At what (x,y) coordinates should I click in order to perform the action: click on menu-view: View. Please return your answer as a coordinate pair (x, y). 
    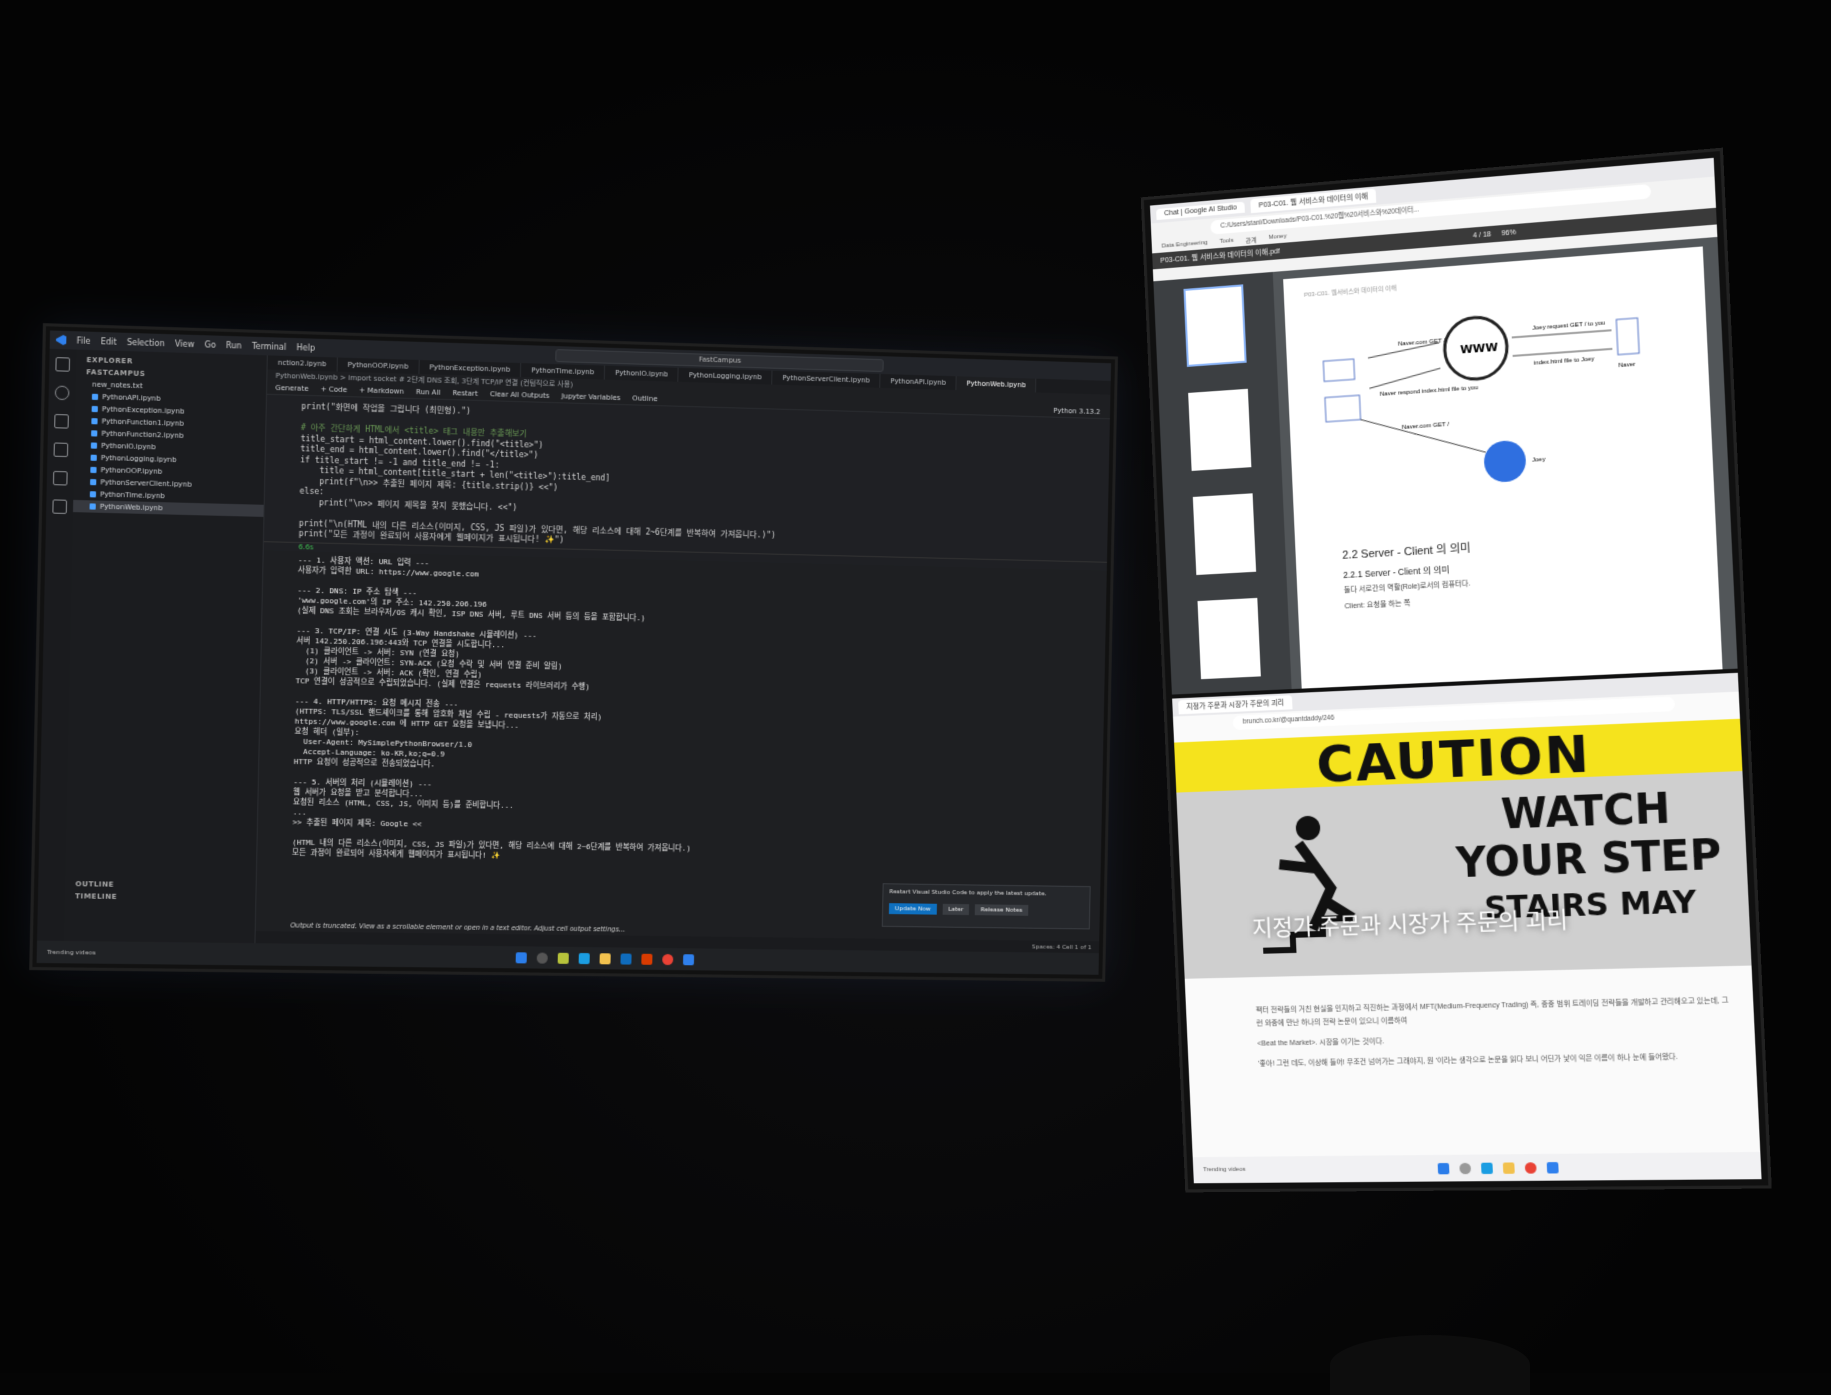
    Looking at the image, I should click on (185, 344).